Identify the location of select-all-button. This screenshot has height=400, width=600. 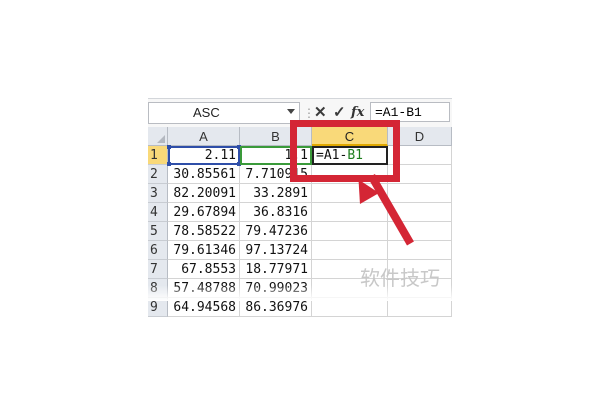
(158, 136).